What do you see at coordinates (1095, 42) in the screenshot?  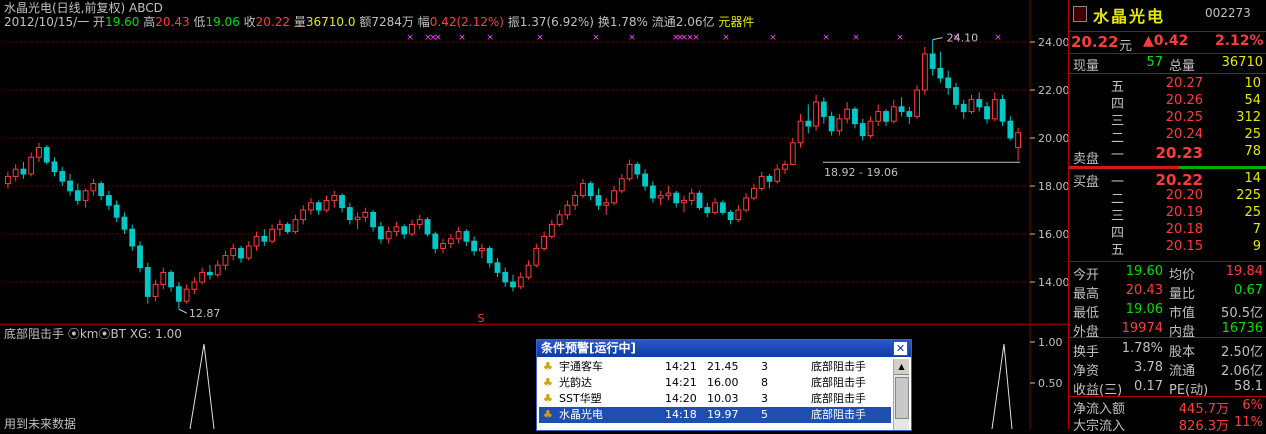 I see `last-price: 20.22` at bounding box center [1095, 42].